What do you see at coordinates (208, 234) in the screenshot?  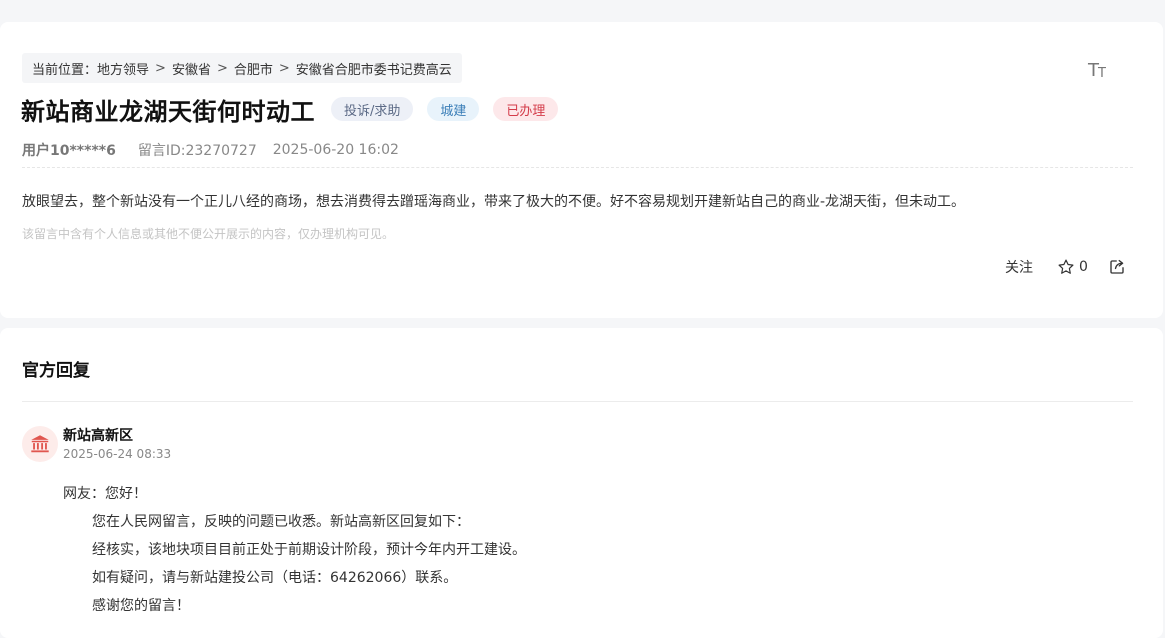 I see `privacy-note: 该留言中含有个人信息或其他不便公开展示的内容，仅办理机构可见。` at bounding box center [208, 234].